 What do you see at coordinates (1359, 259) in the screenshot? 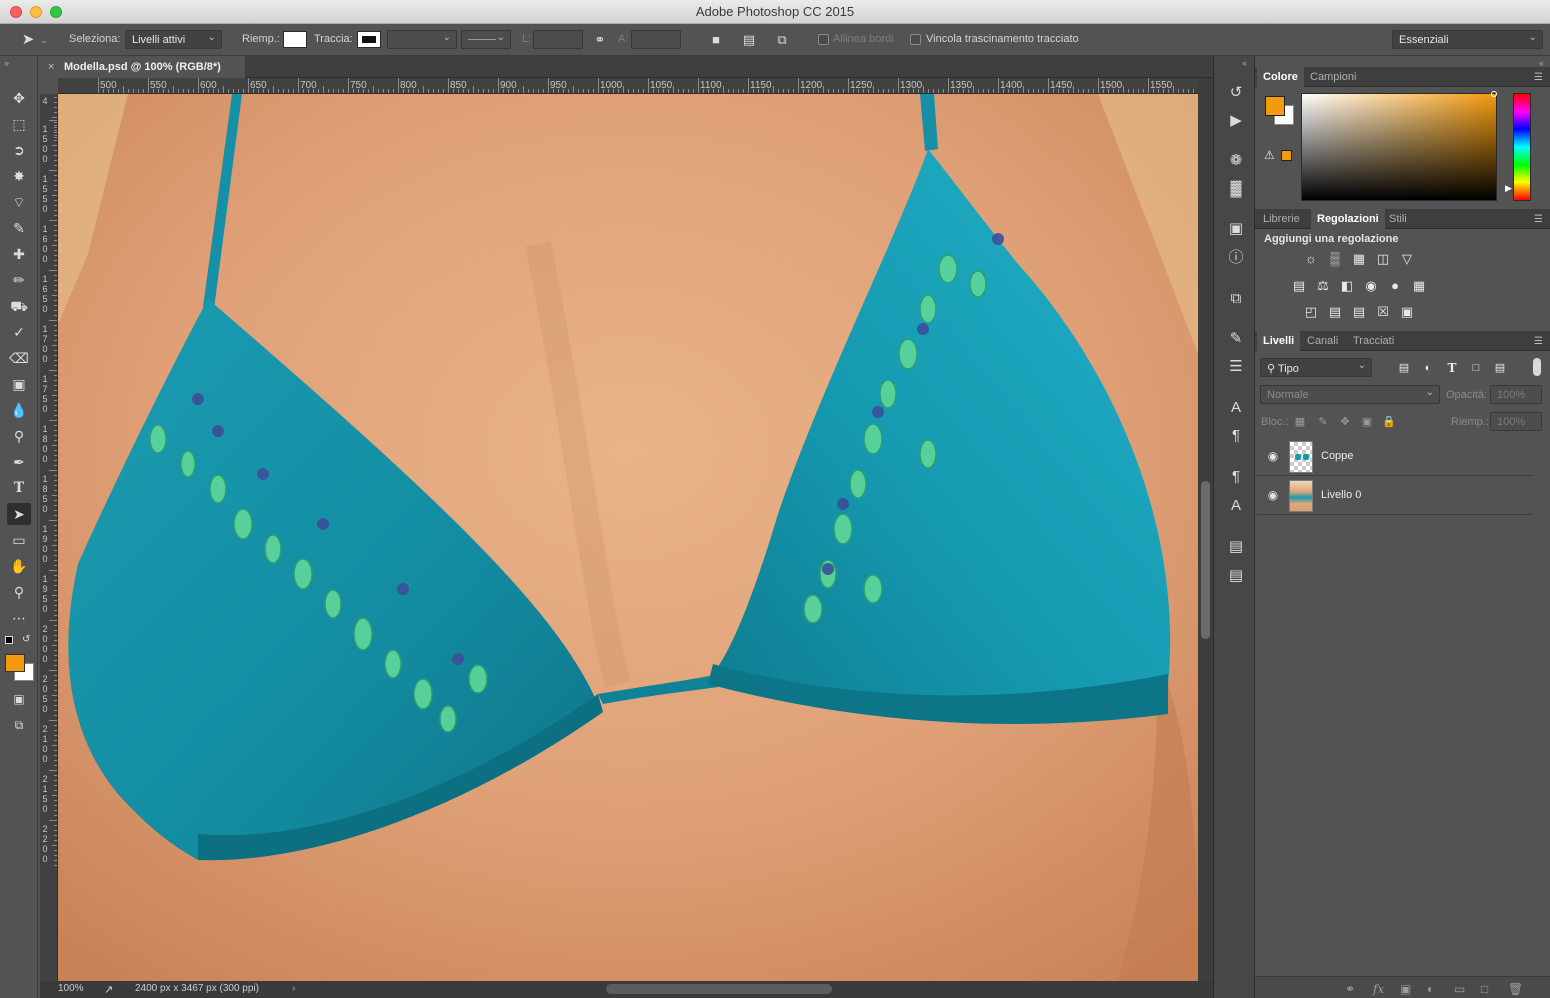
I see `curves-icon: ▦` at bounding box center [1359, 259].